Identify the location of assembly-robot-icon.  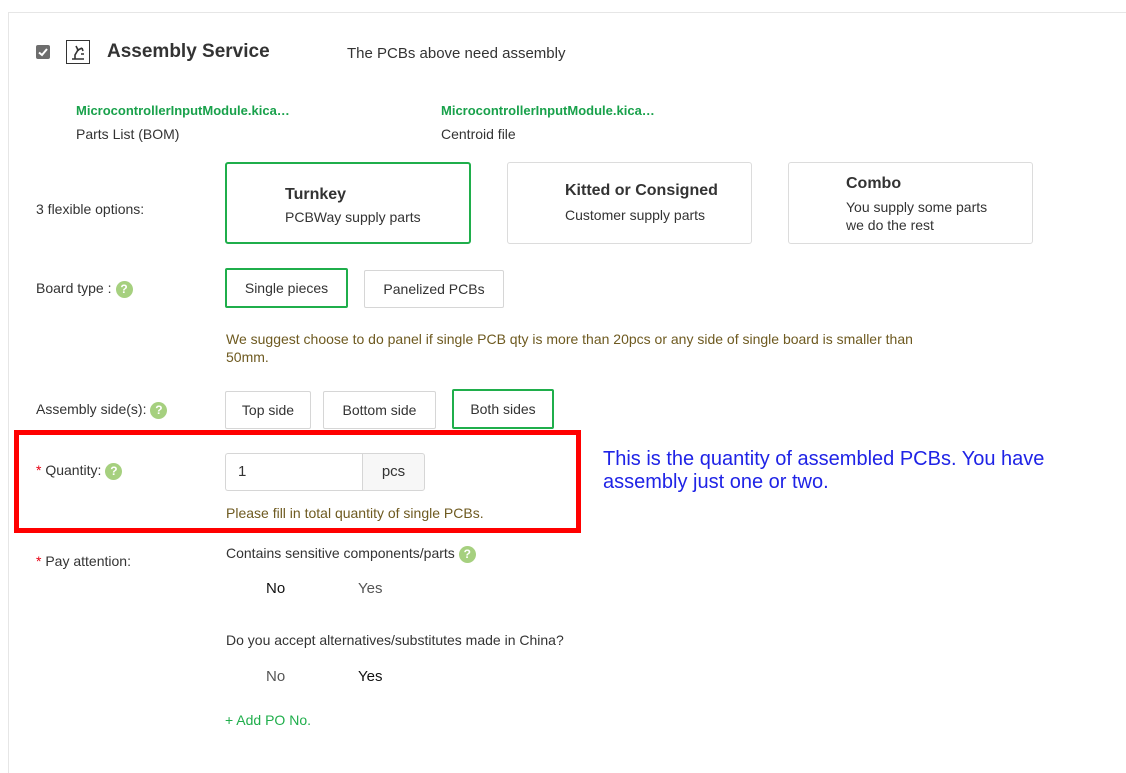
(78, 52).